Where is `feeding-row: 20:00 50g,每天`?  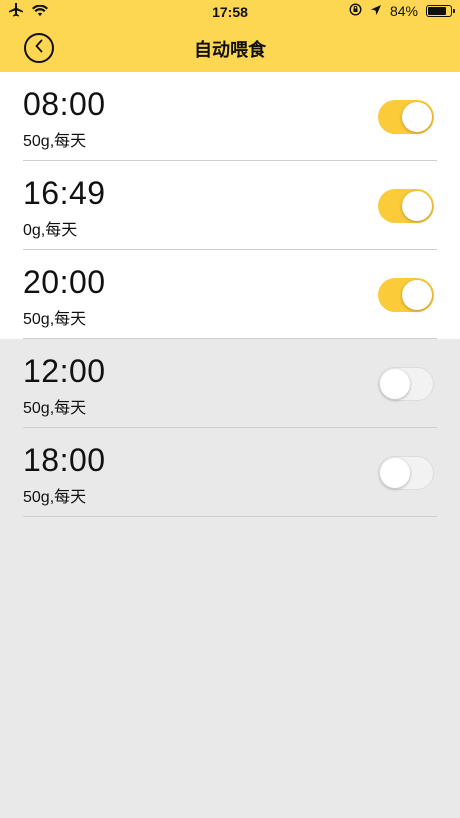
feeding-row: 20:00 50g,每天 is located at coordinates (230, 294).